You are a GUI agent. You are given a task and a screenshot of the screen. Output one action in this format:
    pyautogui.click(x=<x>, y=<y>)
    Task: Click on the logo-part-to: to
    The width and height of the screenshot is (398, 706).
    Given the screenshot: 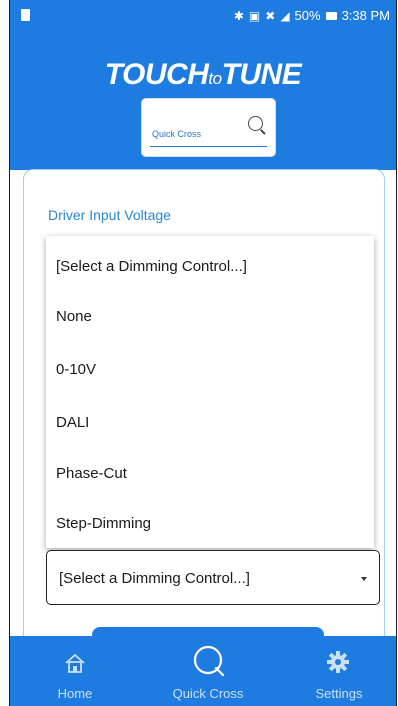 What is the action you would take?
    pyautogui.click(x=215, y=78)
    